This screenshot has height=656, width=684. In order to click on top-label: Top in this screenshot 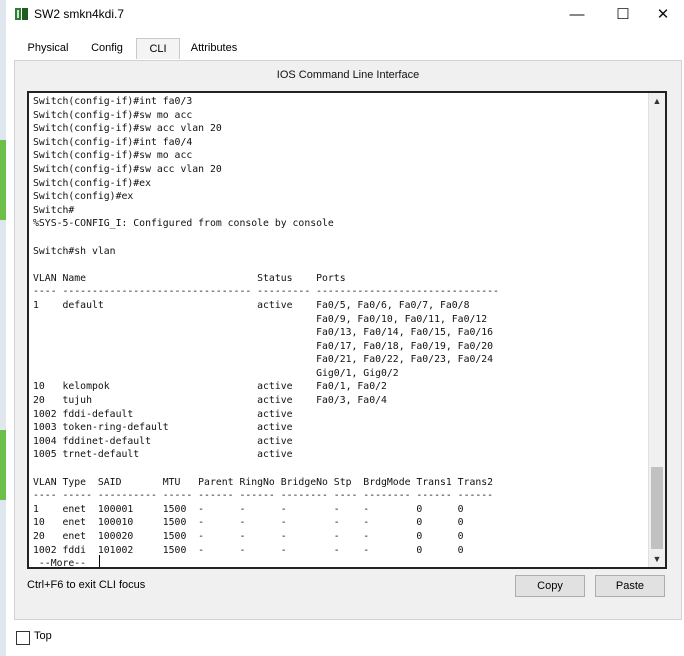, I will do `click(43, 636)`.